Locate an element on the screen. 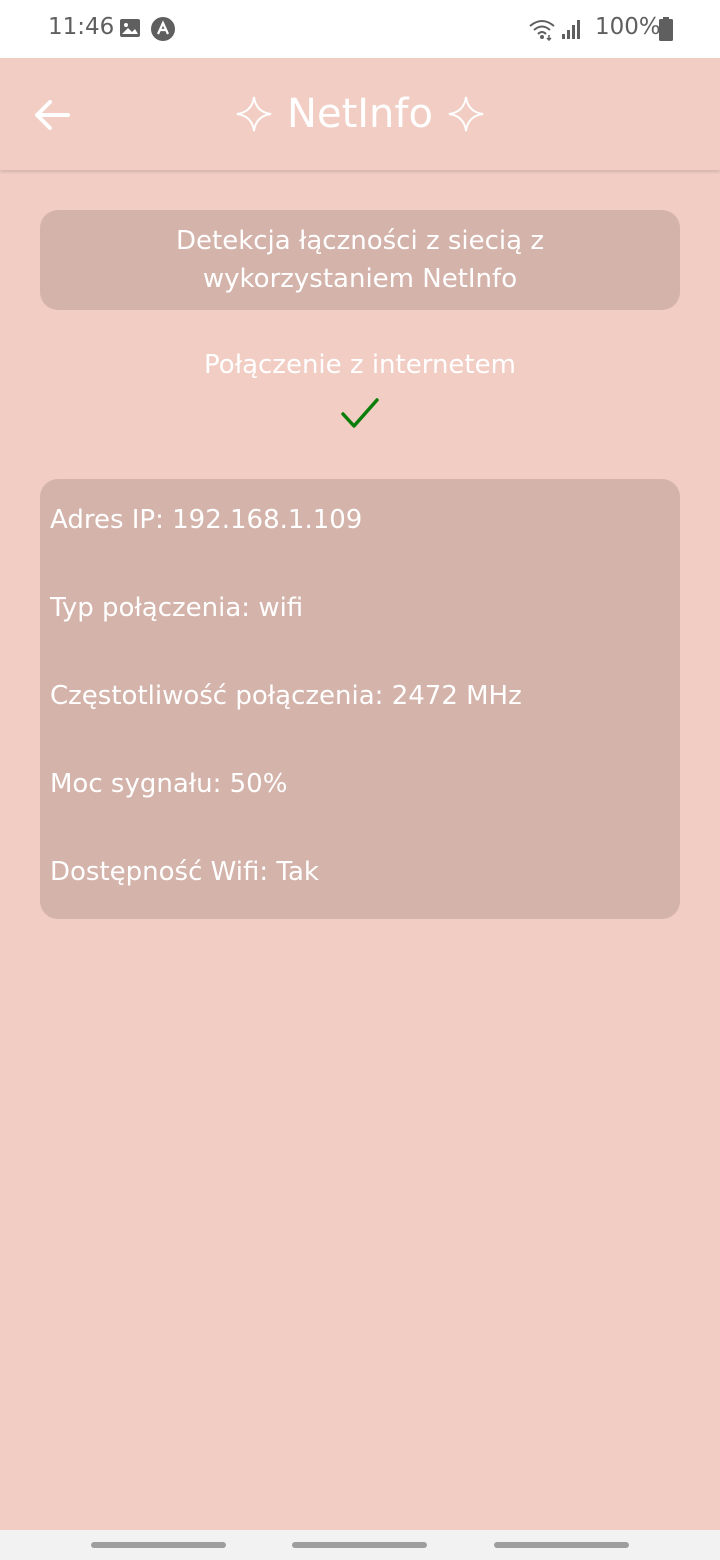  signal-strength-text: Moc sygnału: 50% is located at coordinates (169, 784).